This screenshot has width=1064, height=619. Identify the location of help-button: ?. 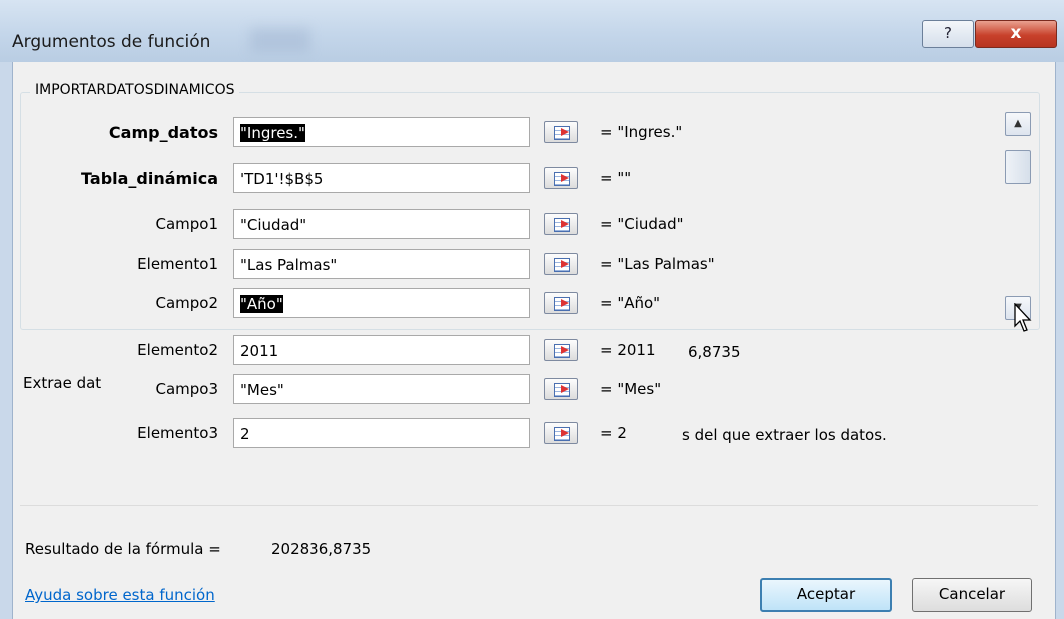
(948, 34).